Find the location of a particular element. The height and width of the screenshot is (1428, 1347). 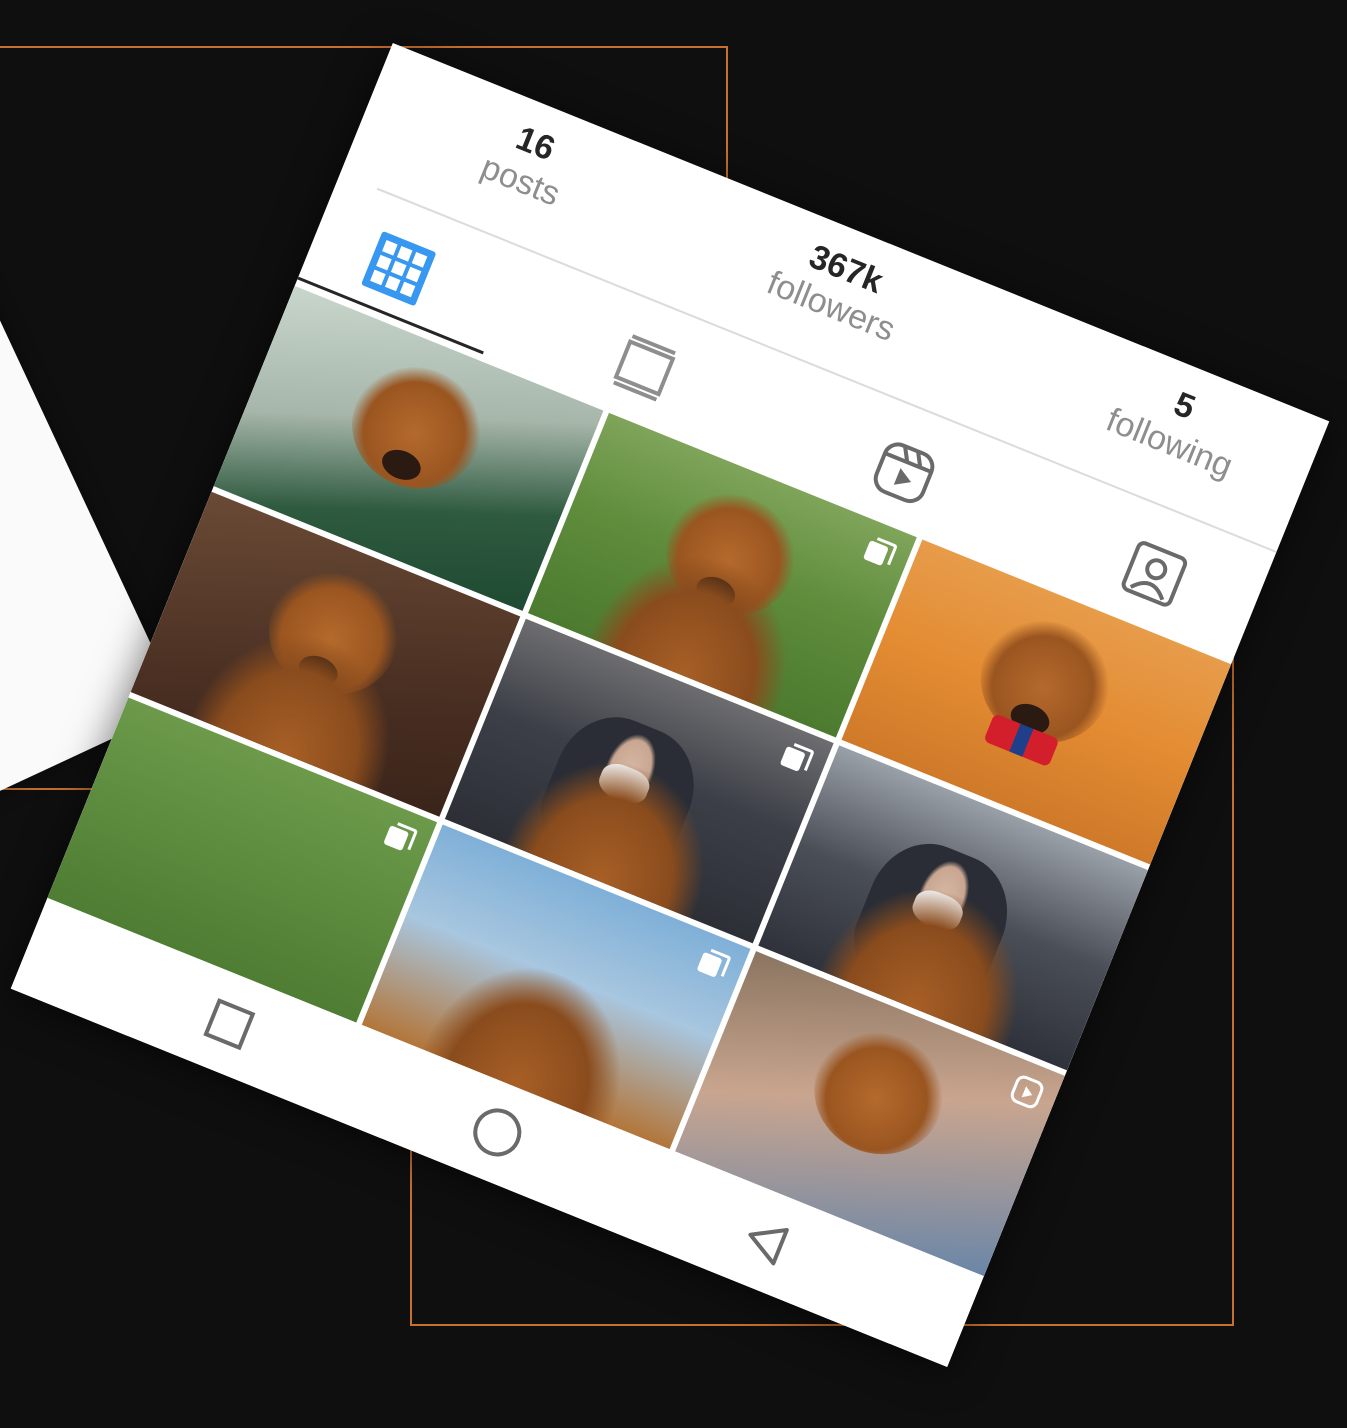

grid-icon is located at coordinates (398, 268).